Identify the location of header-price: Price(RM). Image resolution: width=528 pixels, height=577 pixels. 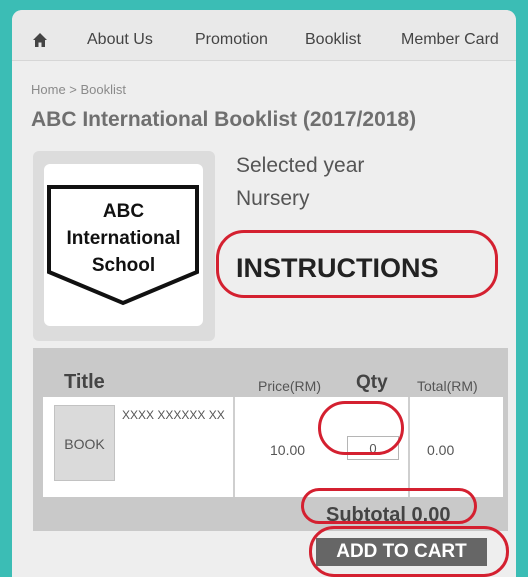
(289, 386).